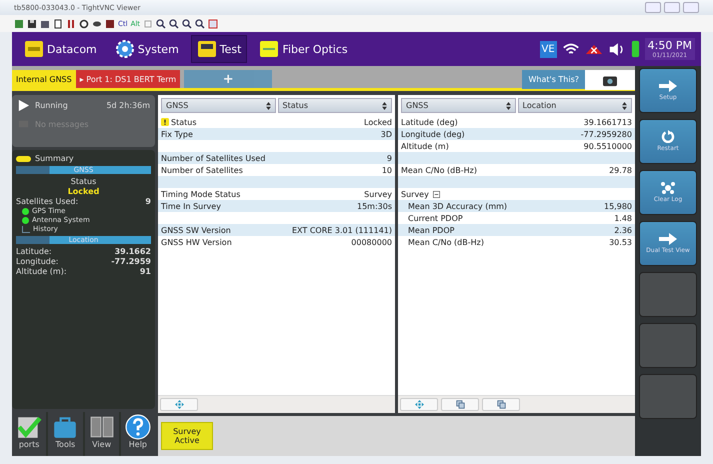 Image resolution: width=713 pixels, height=464 pixels. Describe the element at coordinates (51, 105) in the screenshot. I see `run-state: Running` at that location.